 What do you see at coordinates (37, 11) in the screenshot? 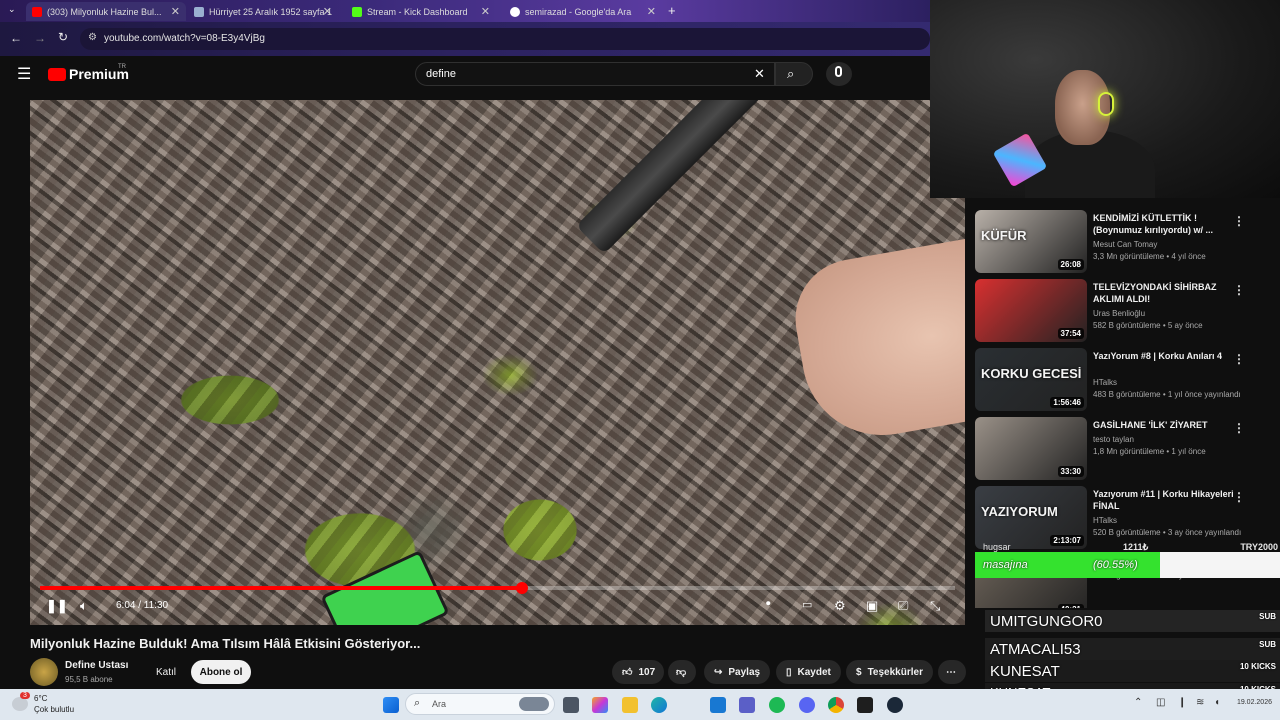
I see `youtube-icon` at bounding box center [37, 11].